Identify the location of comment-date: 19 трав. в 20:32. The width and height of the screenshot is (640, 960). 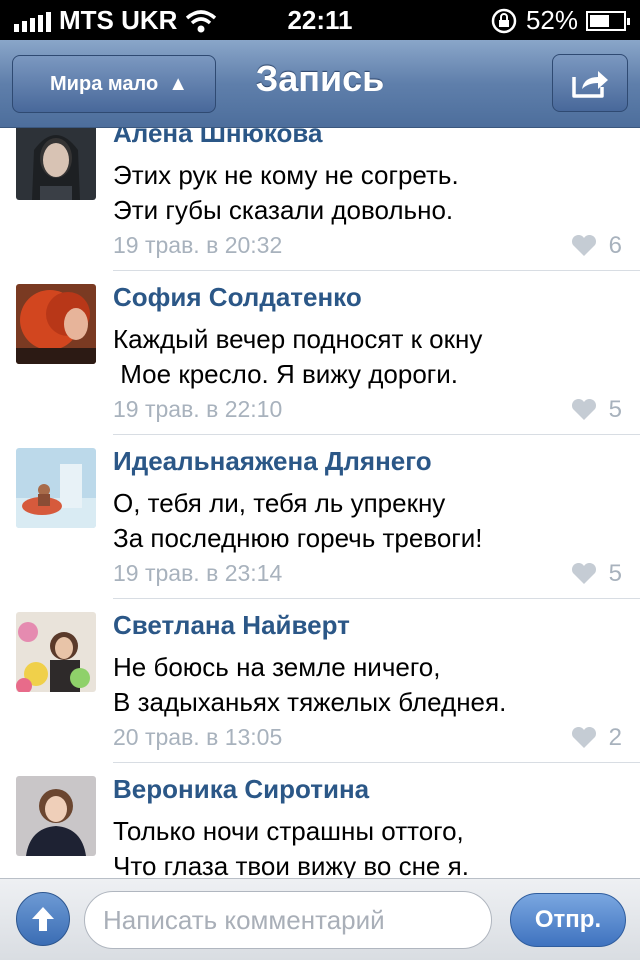
(198, 245).